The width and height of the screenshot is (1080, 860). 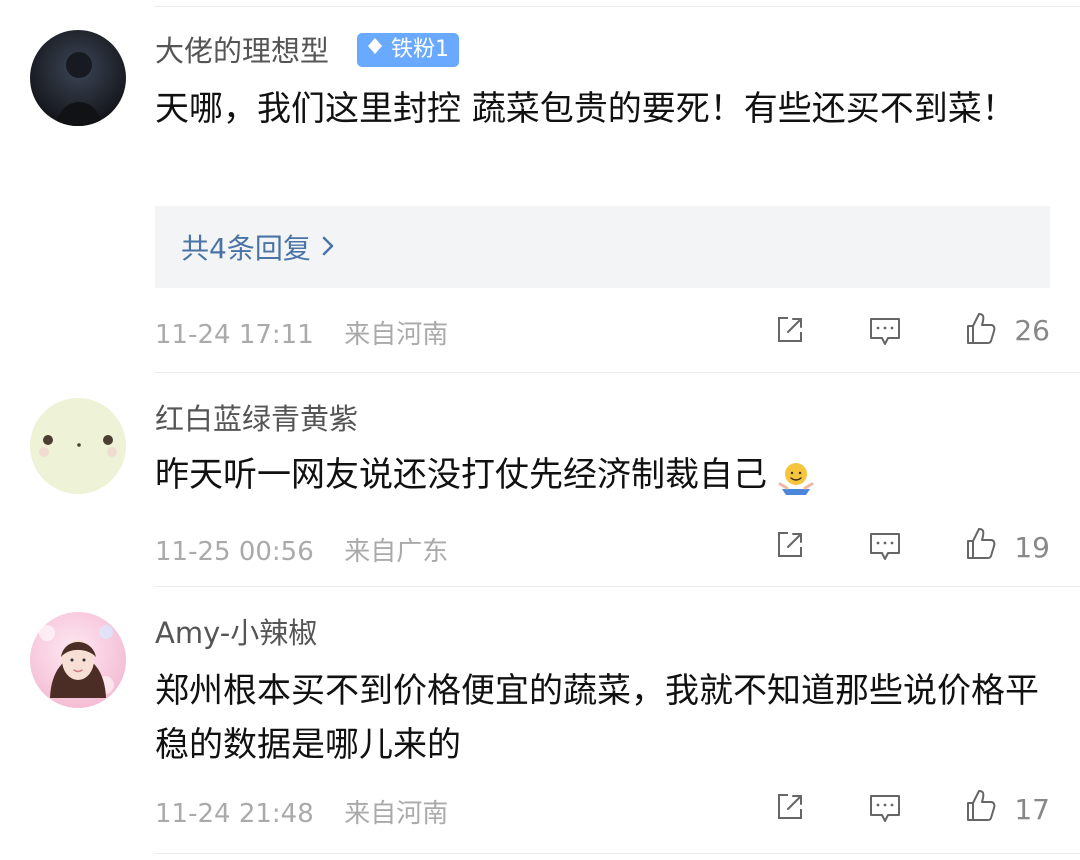 I want to click on chevron-right-icon, so click(x=328, y=247).